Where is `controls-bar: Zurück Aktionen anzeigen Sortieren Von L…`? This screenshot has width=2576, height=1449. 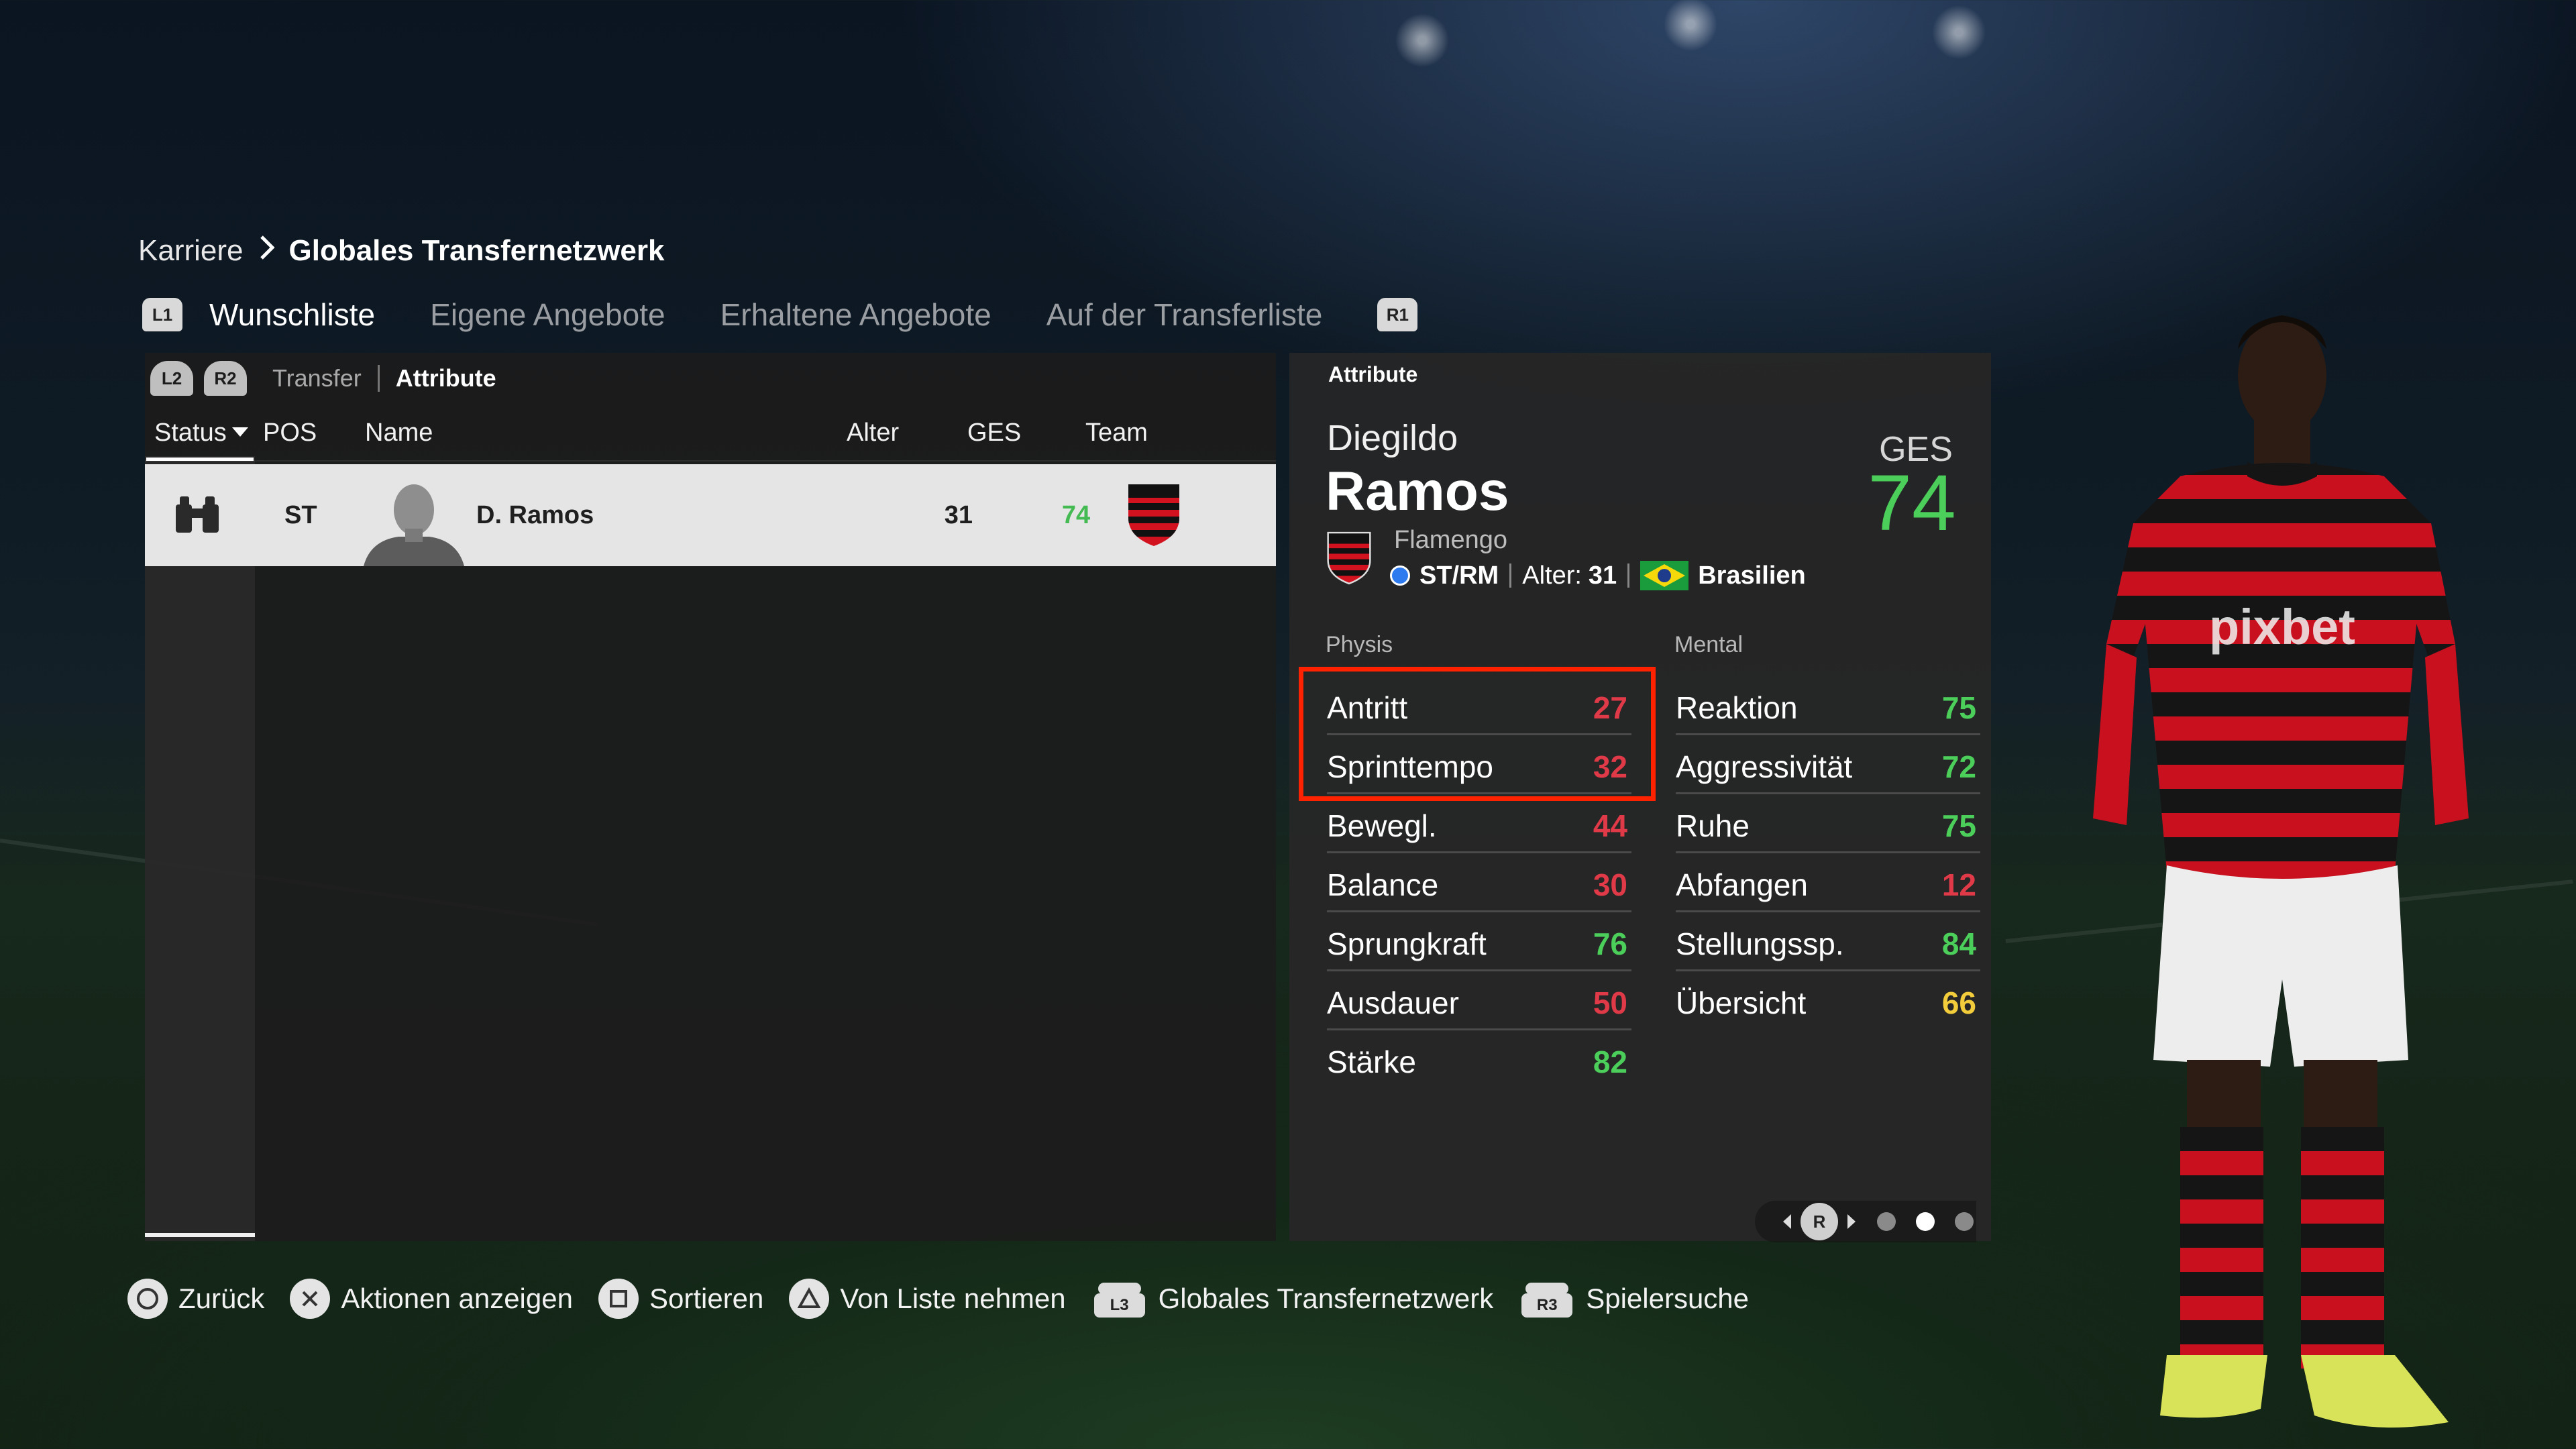
controls-bar: Zurück Aktionen anzeigen Sortieren Von L… is located at coordinates (950, 1299).